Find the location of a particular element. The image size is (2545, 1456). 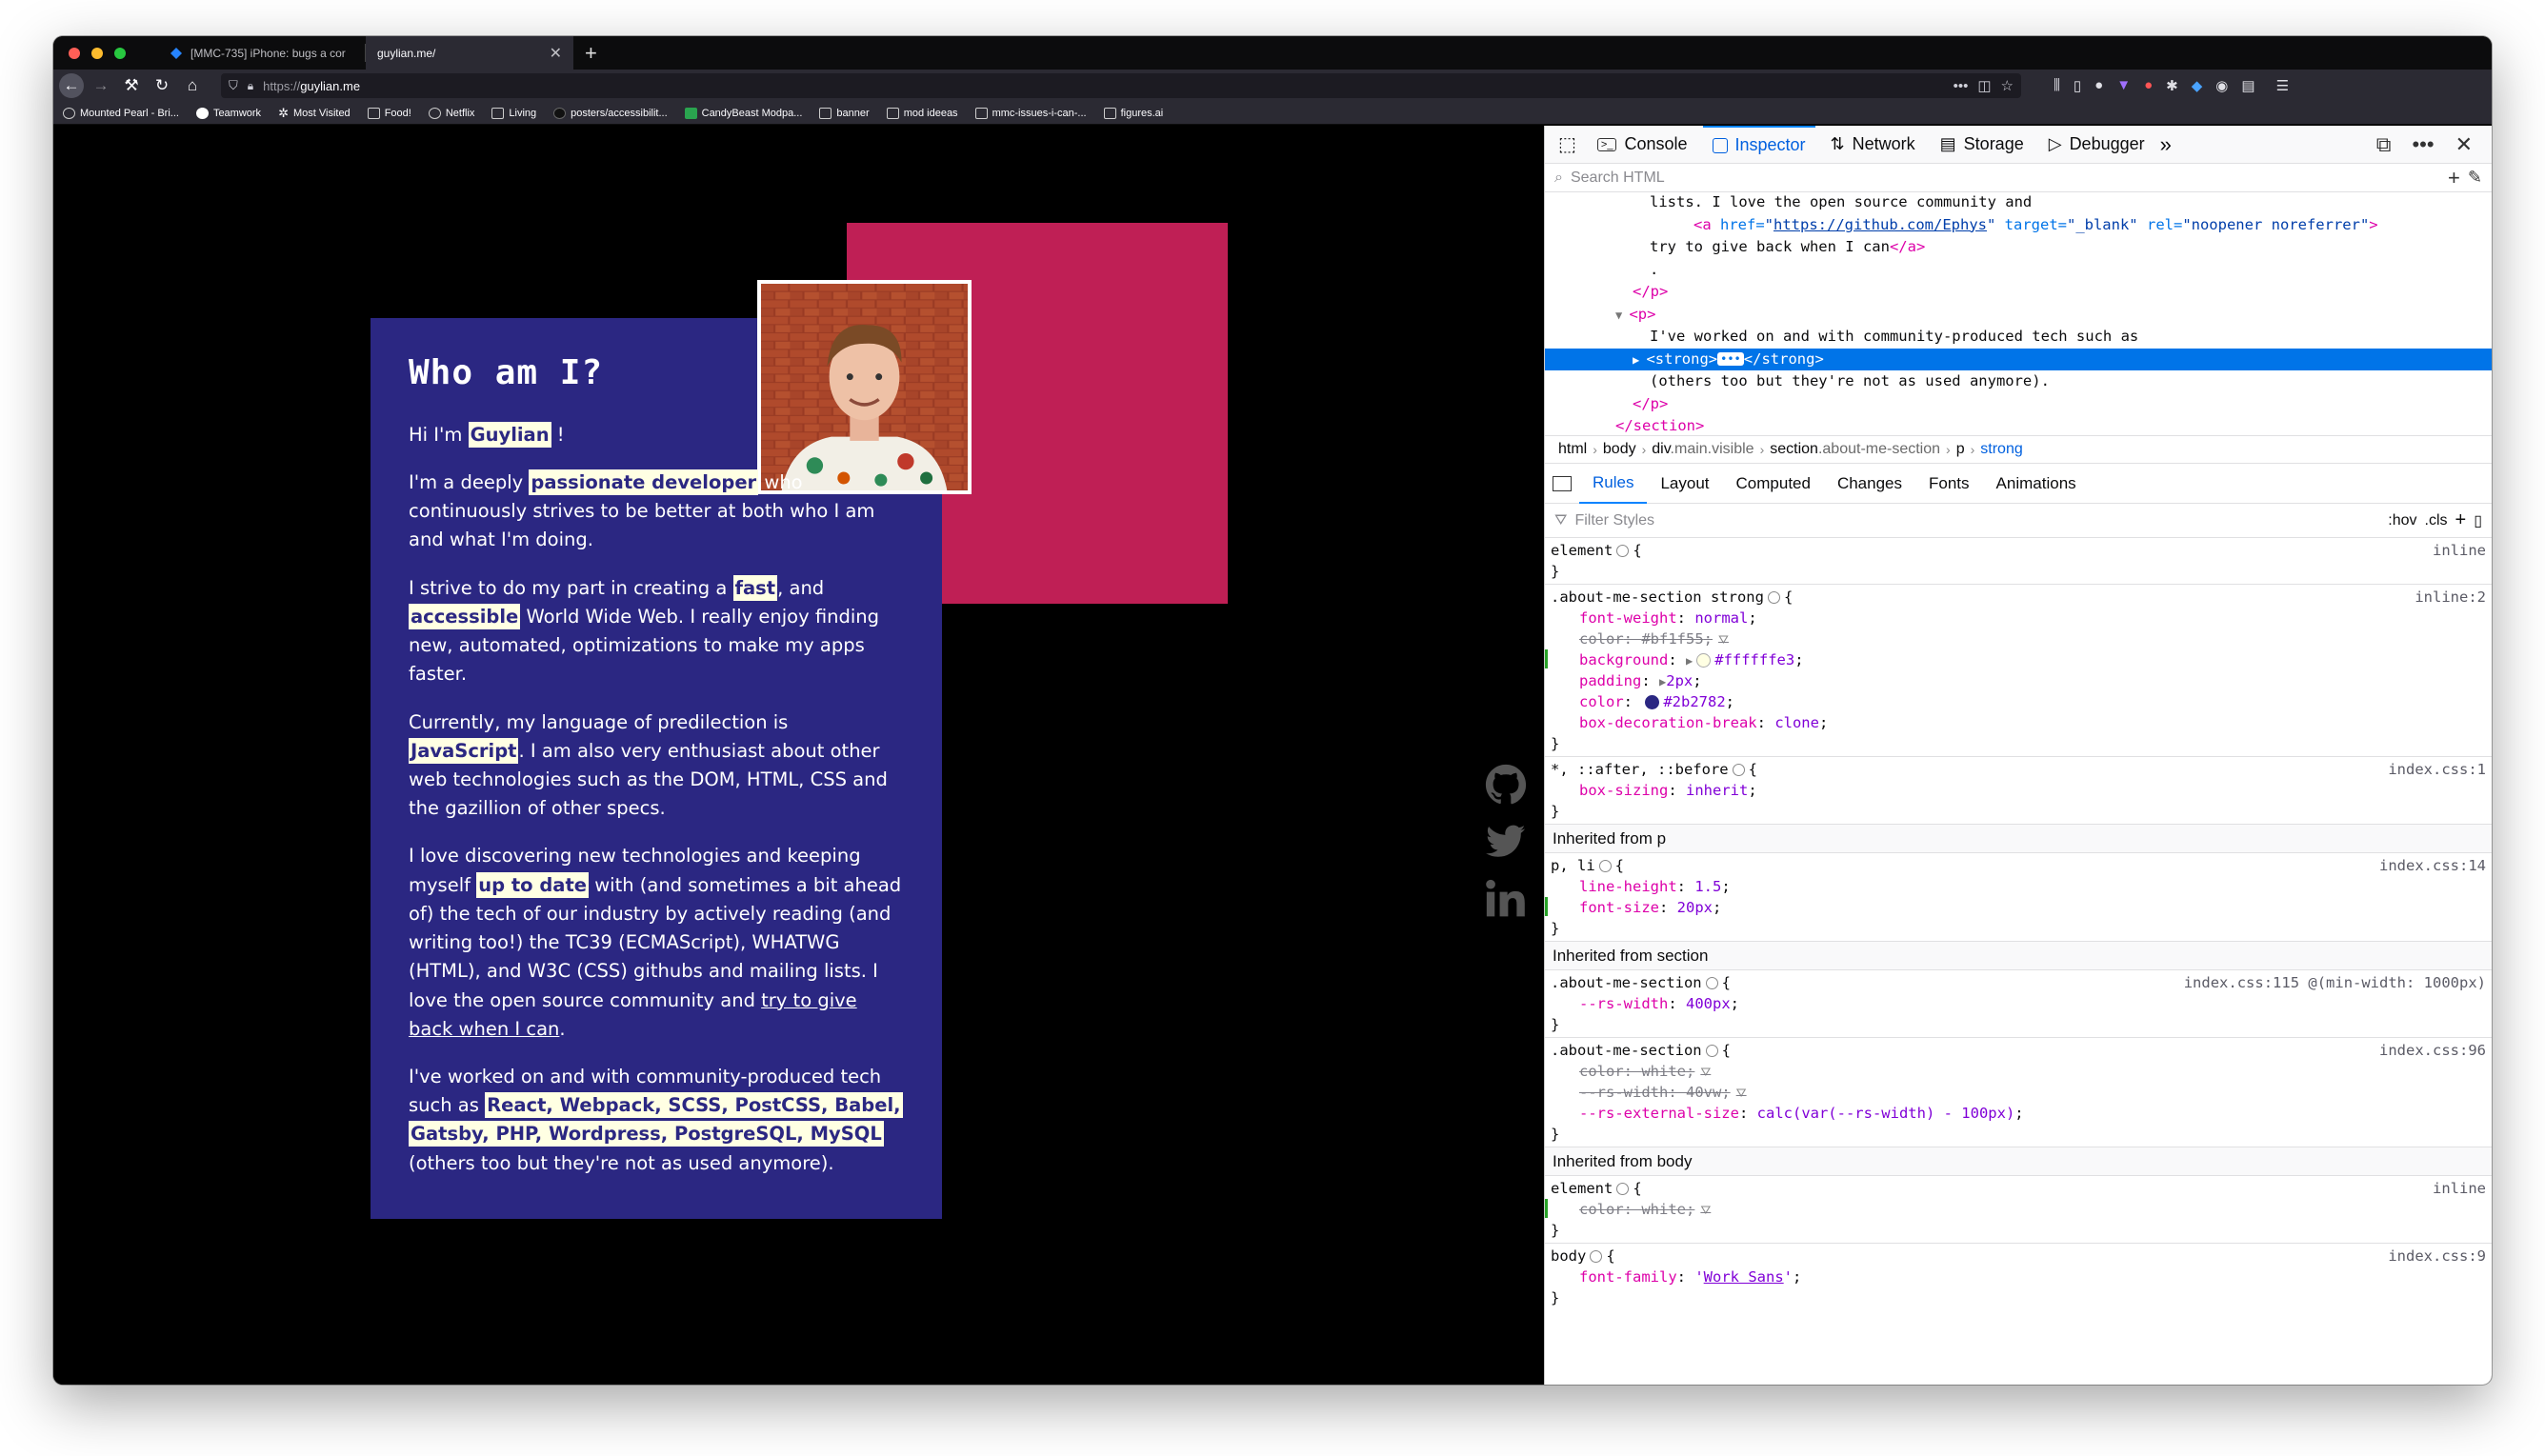

containers-icon: ▤ is located at coordinates (2247, 86).